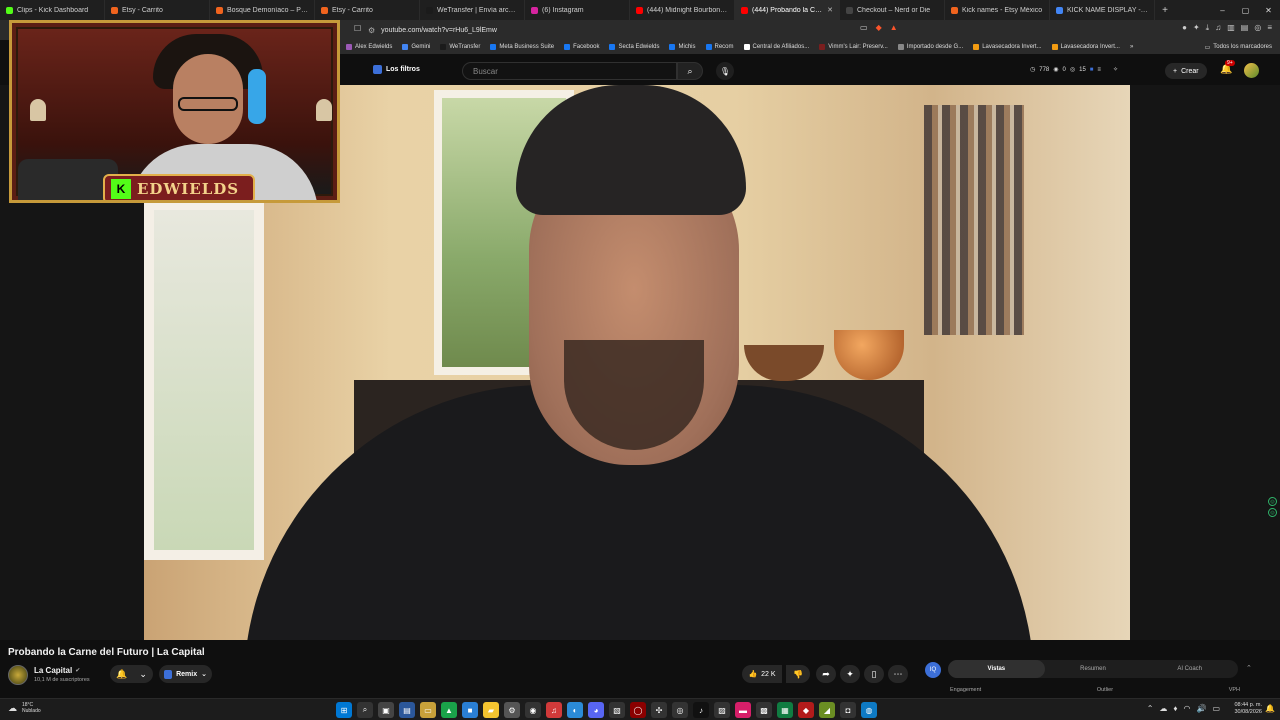 The width and height of the screenshot is (1280, 720). Describe the element at coordinates (638, 710) in the screenshot. I see `app-icon: ◯` at that location.